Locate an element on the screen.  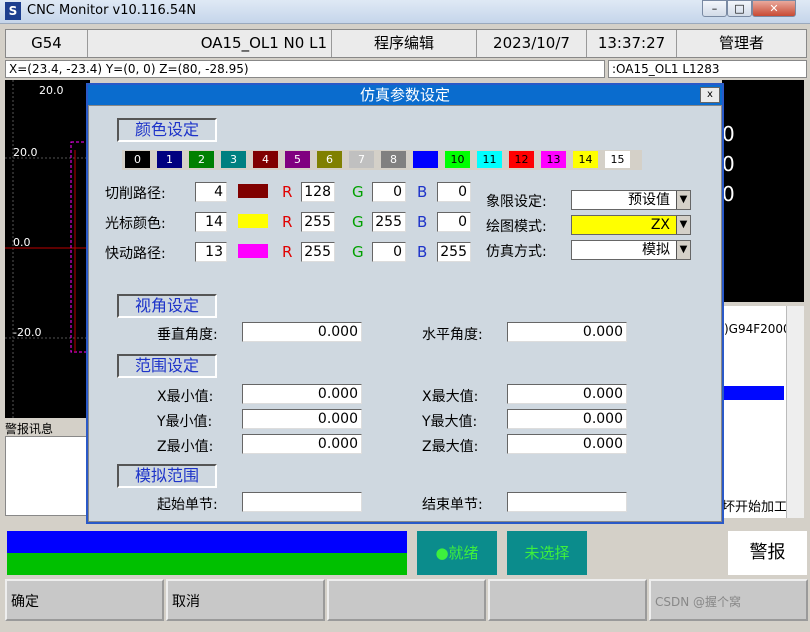
cancel-button: 取消 is located at coordinates (245, 600).